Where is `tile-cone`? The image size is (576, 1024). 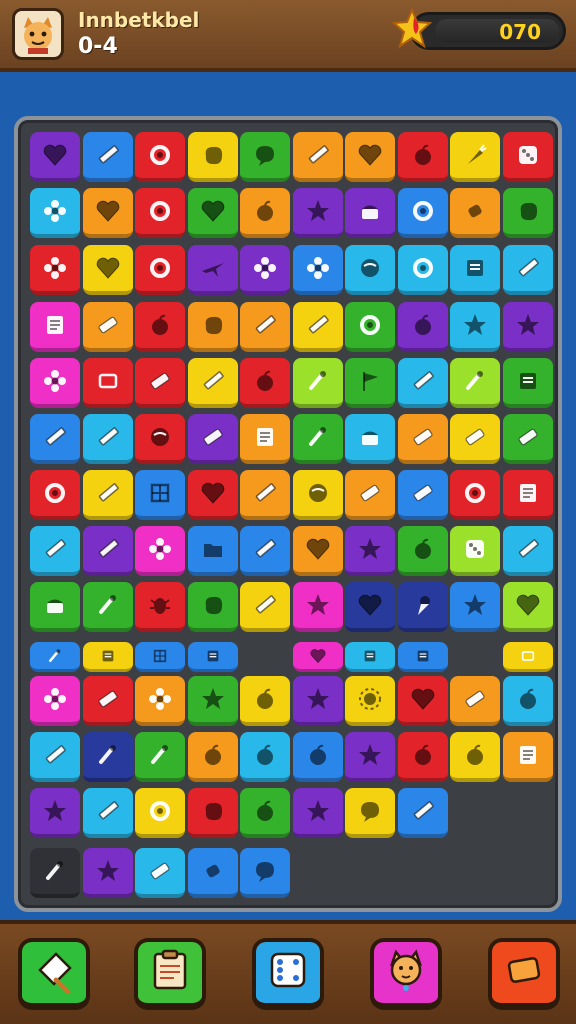
tile-cone is located at coordinates (422, 607).